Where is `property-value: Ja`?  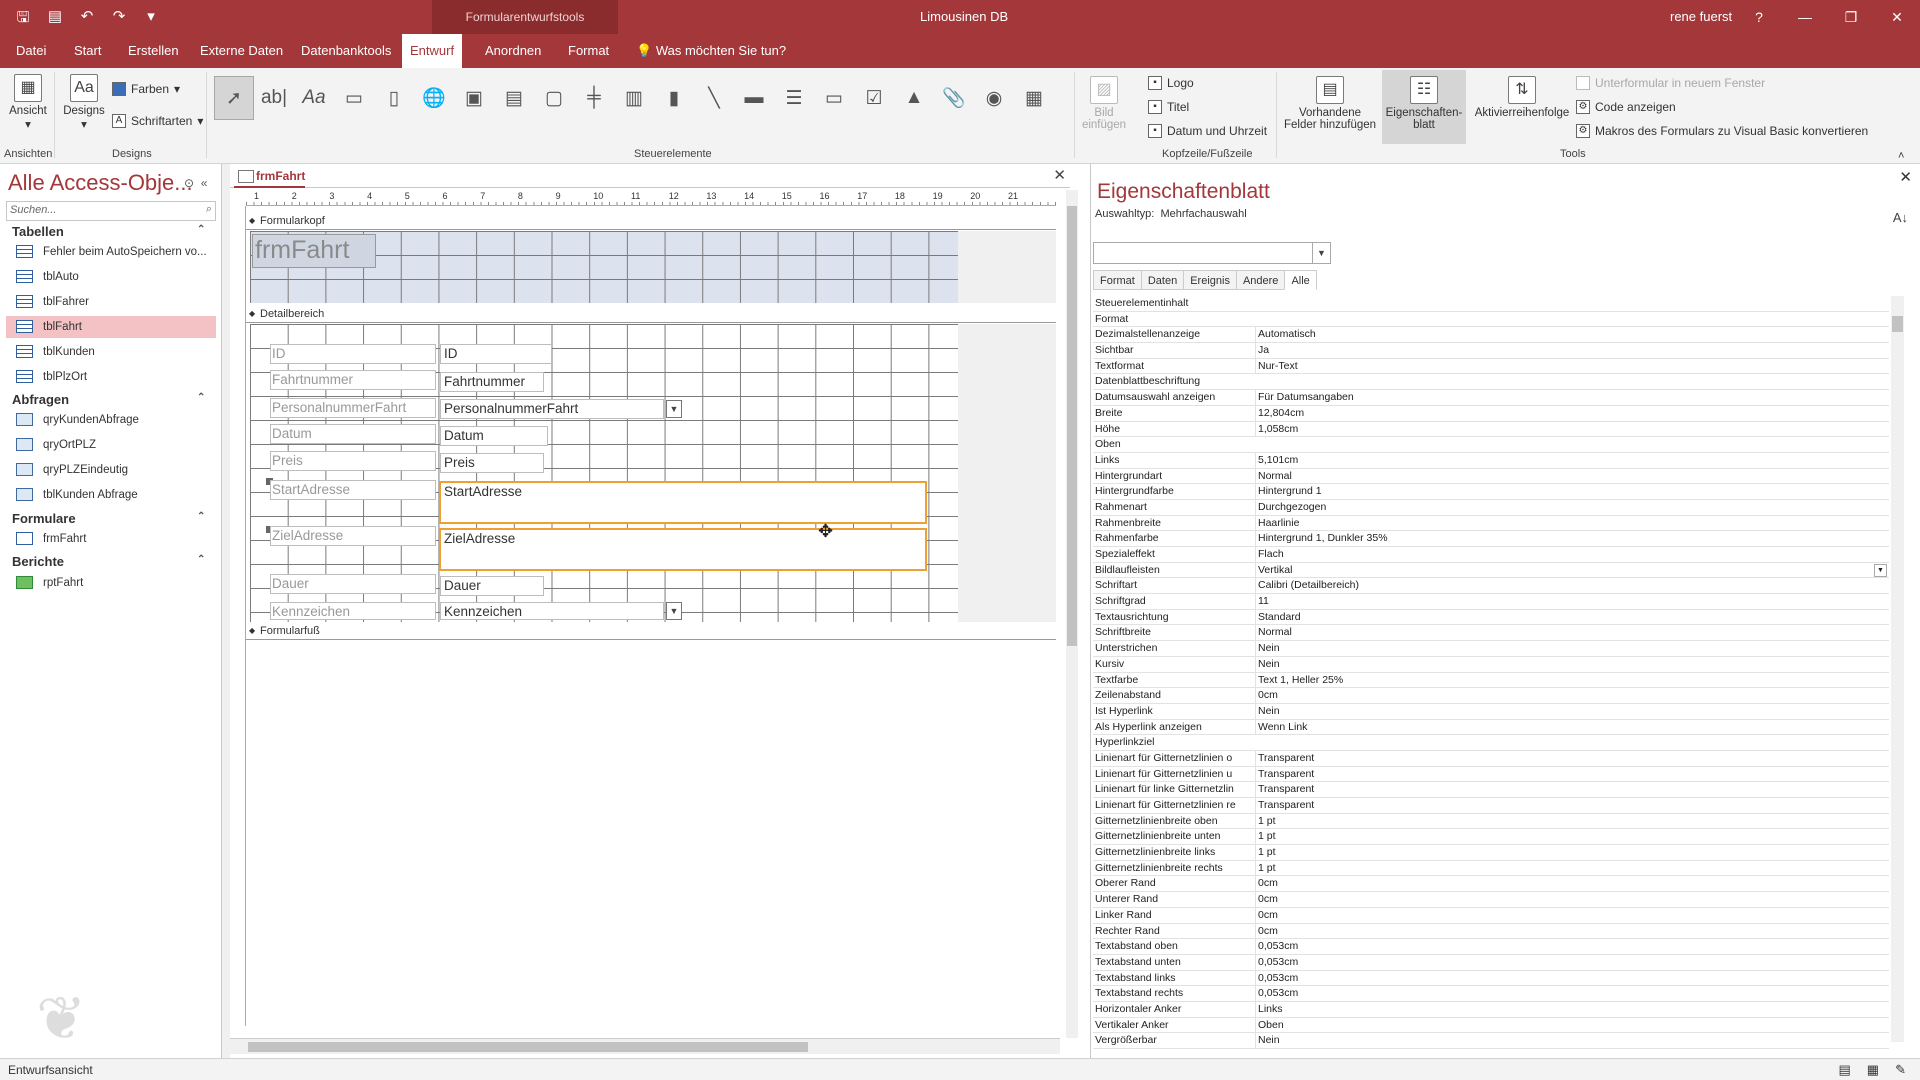 property-value: Ja is located at coordinates (1570, 351).